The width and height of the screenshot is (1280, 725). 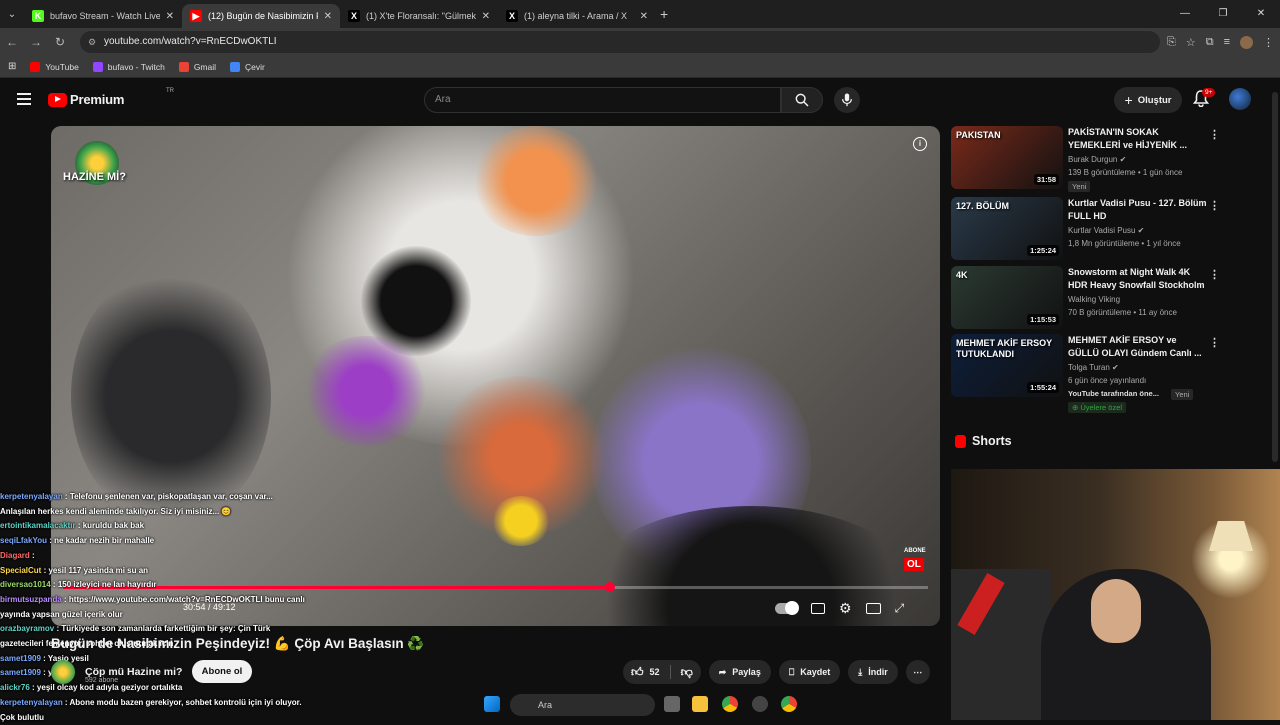 I want to click on forward-icon: →, so click(x=36, y=42).